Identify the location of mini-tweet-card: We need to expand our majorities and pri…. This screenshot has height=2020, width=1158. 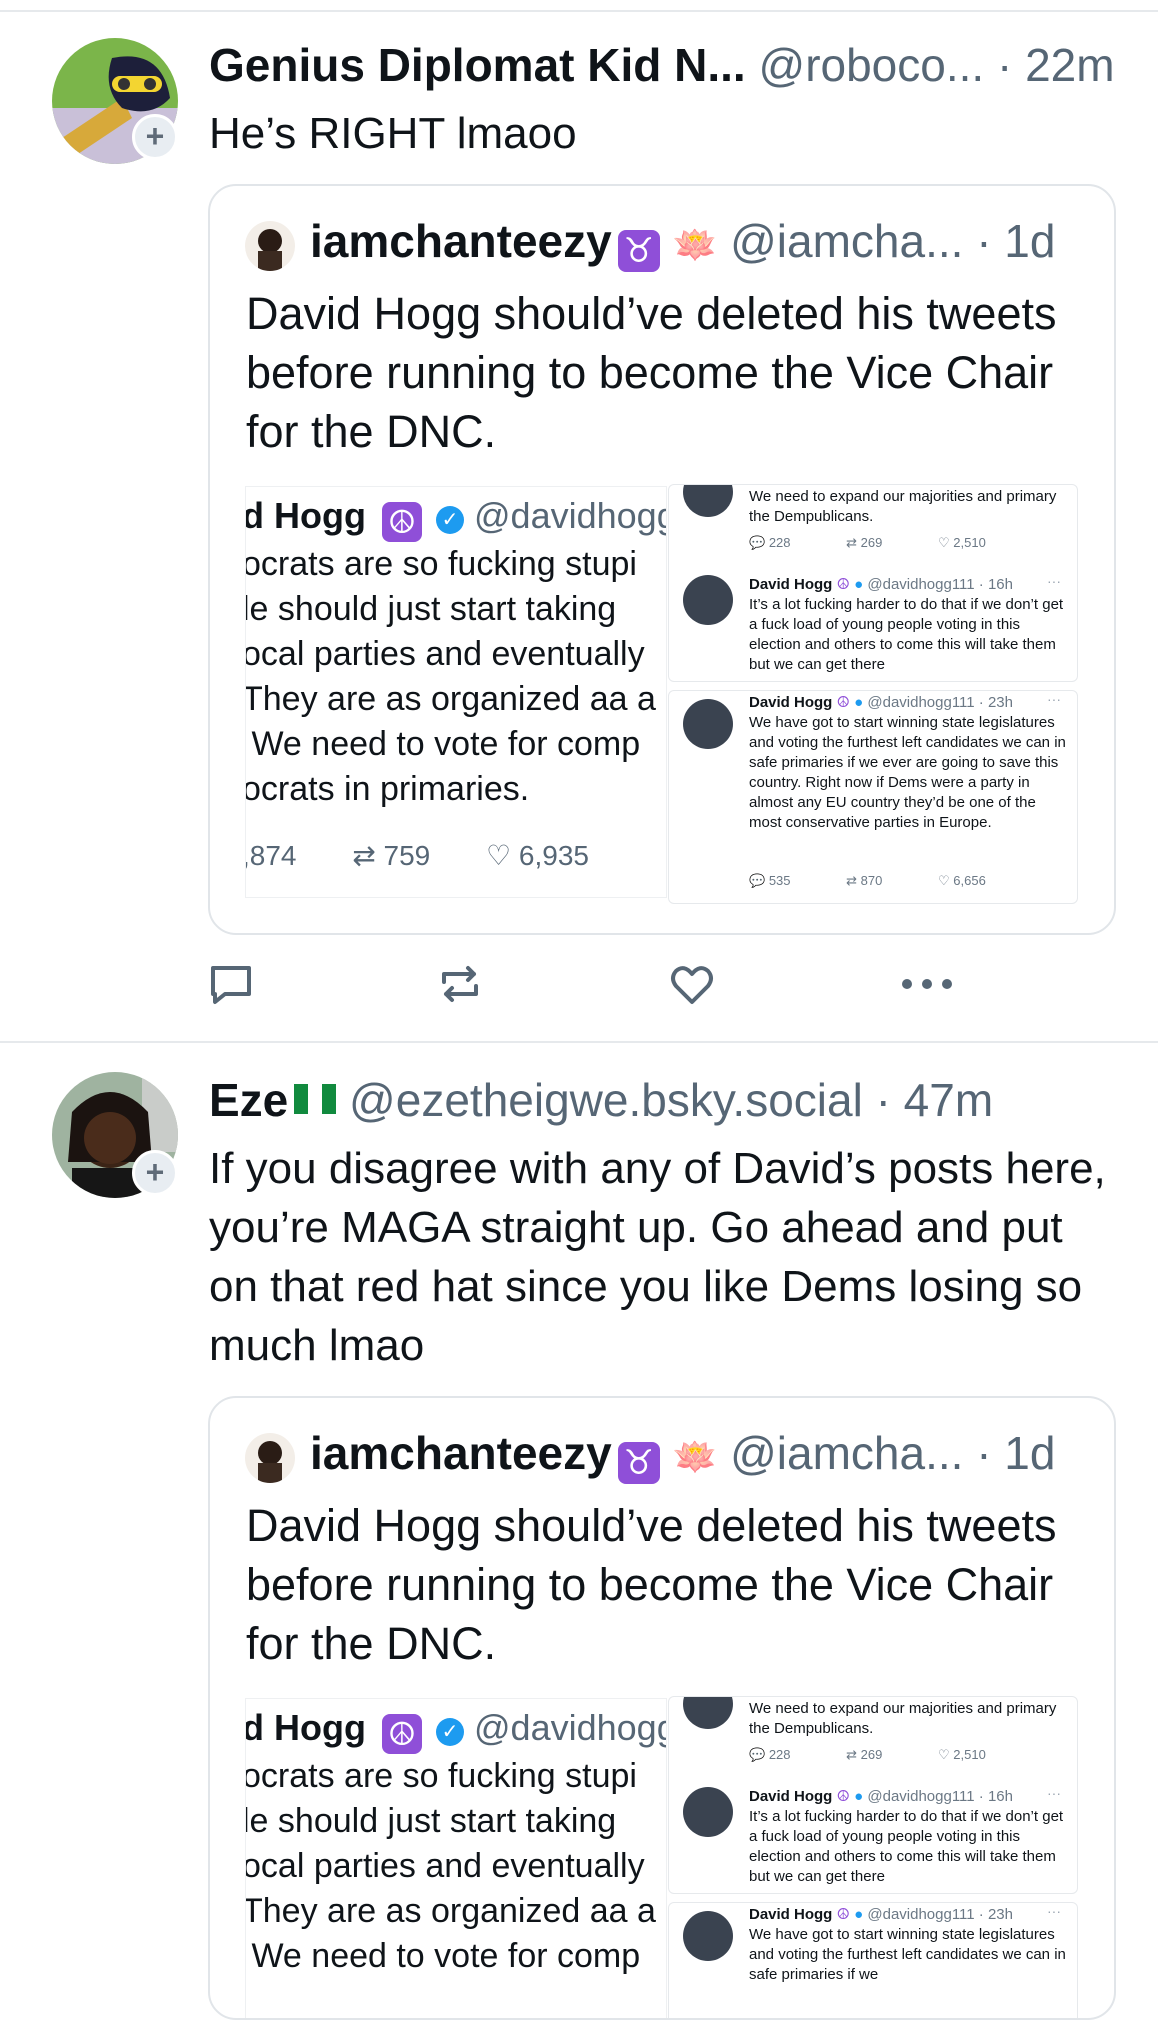
(873, 583).